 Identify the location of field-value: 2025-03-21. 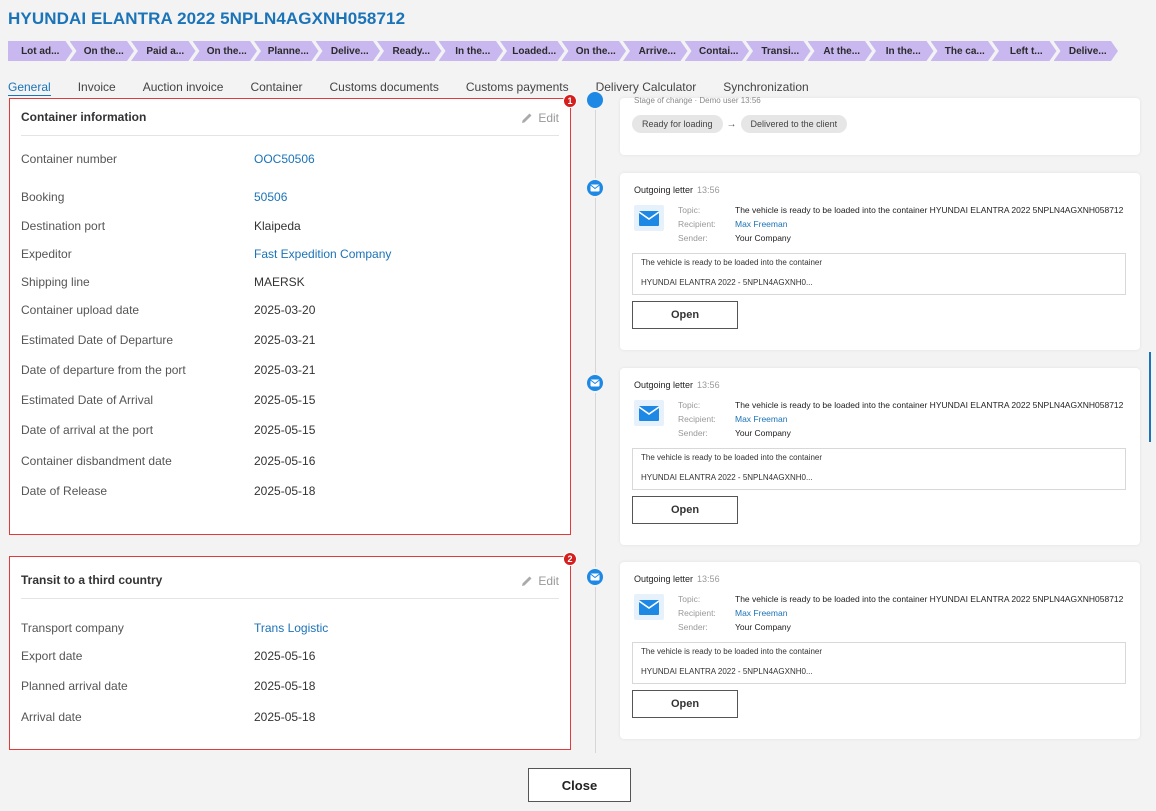
(285, 340).